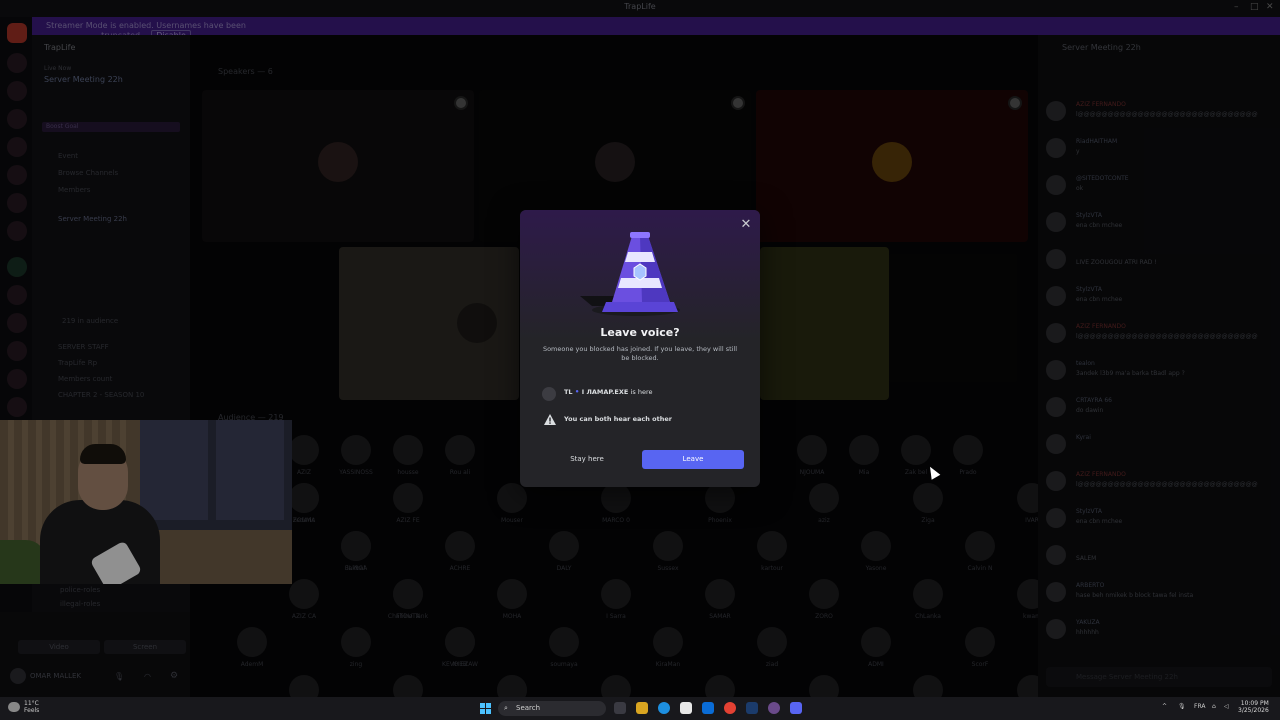 This screenshot has height=720, width=1280. Describe the element at coordinates (485, 708) in the screenshot. I see `start-icon` at that location.